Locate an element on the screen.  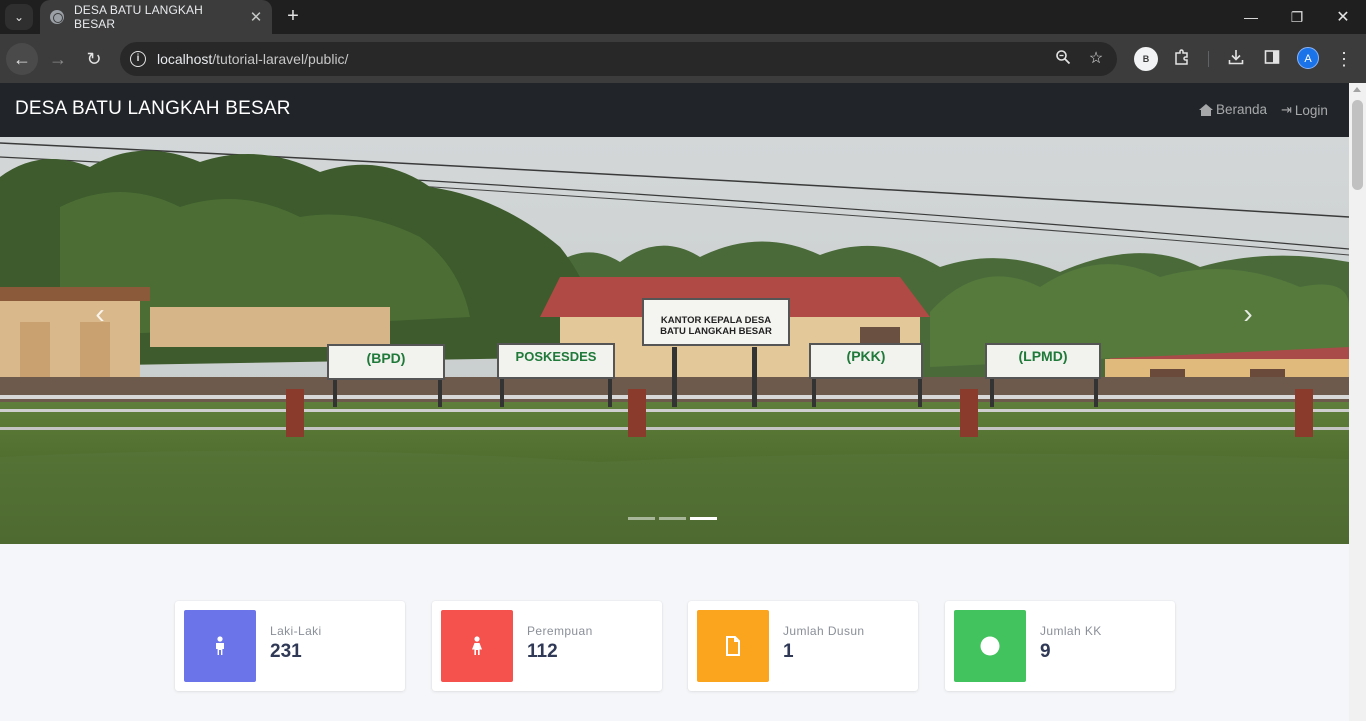
scroll-up-icon is located at coordinates (1357, 89).